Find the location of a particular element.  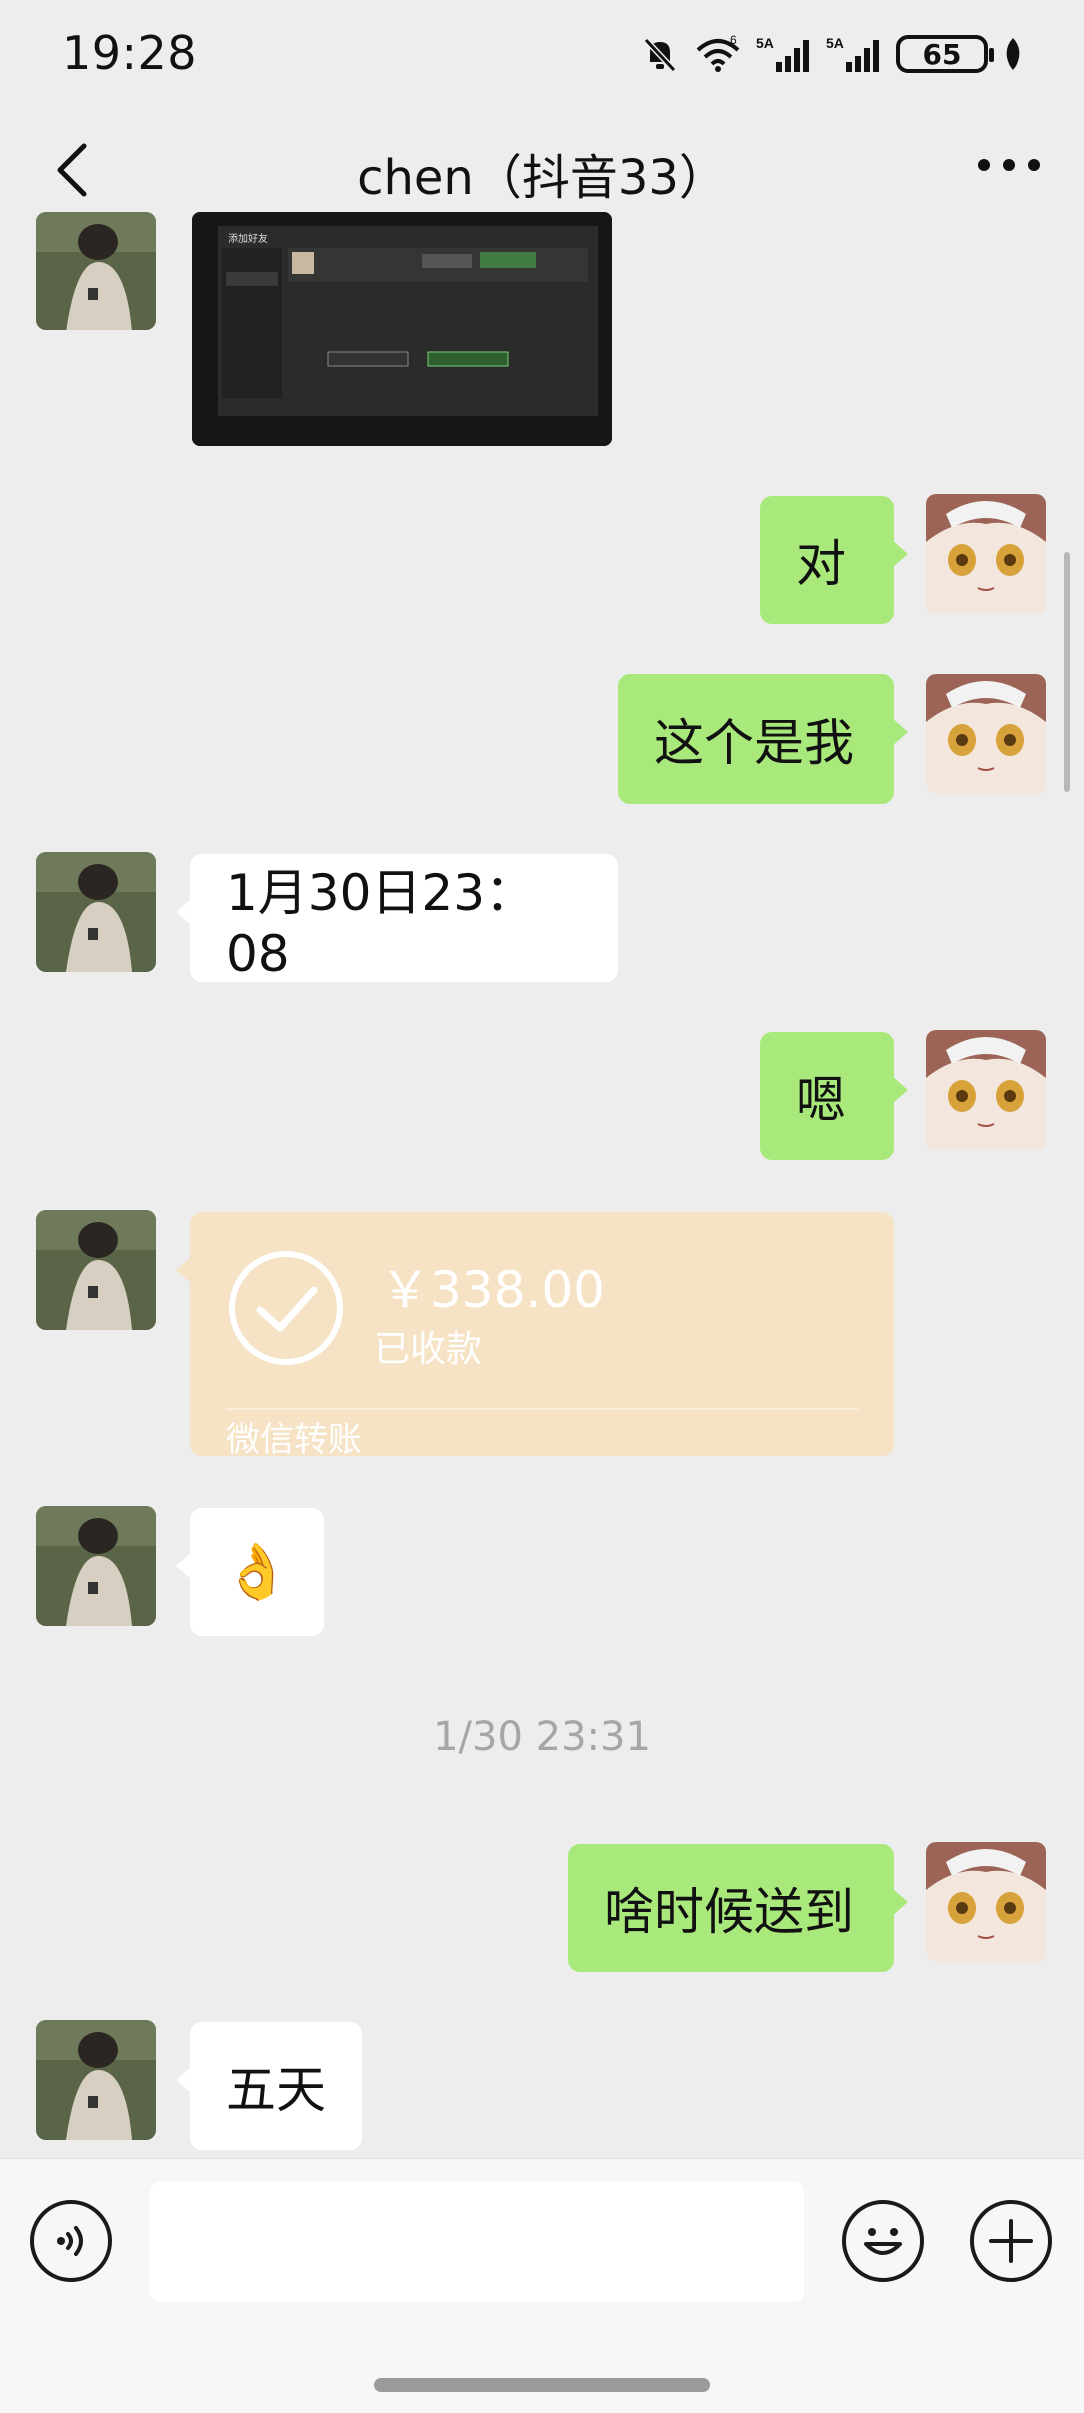

battery-level: 65 is located at coordinates (942, 54).